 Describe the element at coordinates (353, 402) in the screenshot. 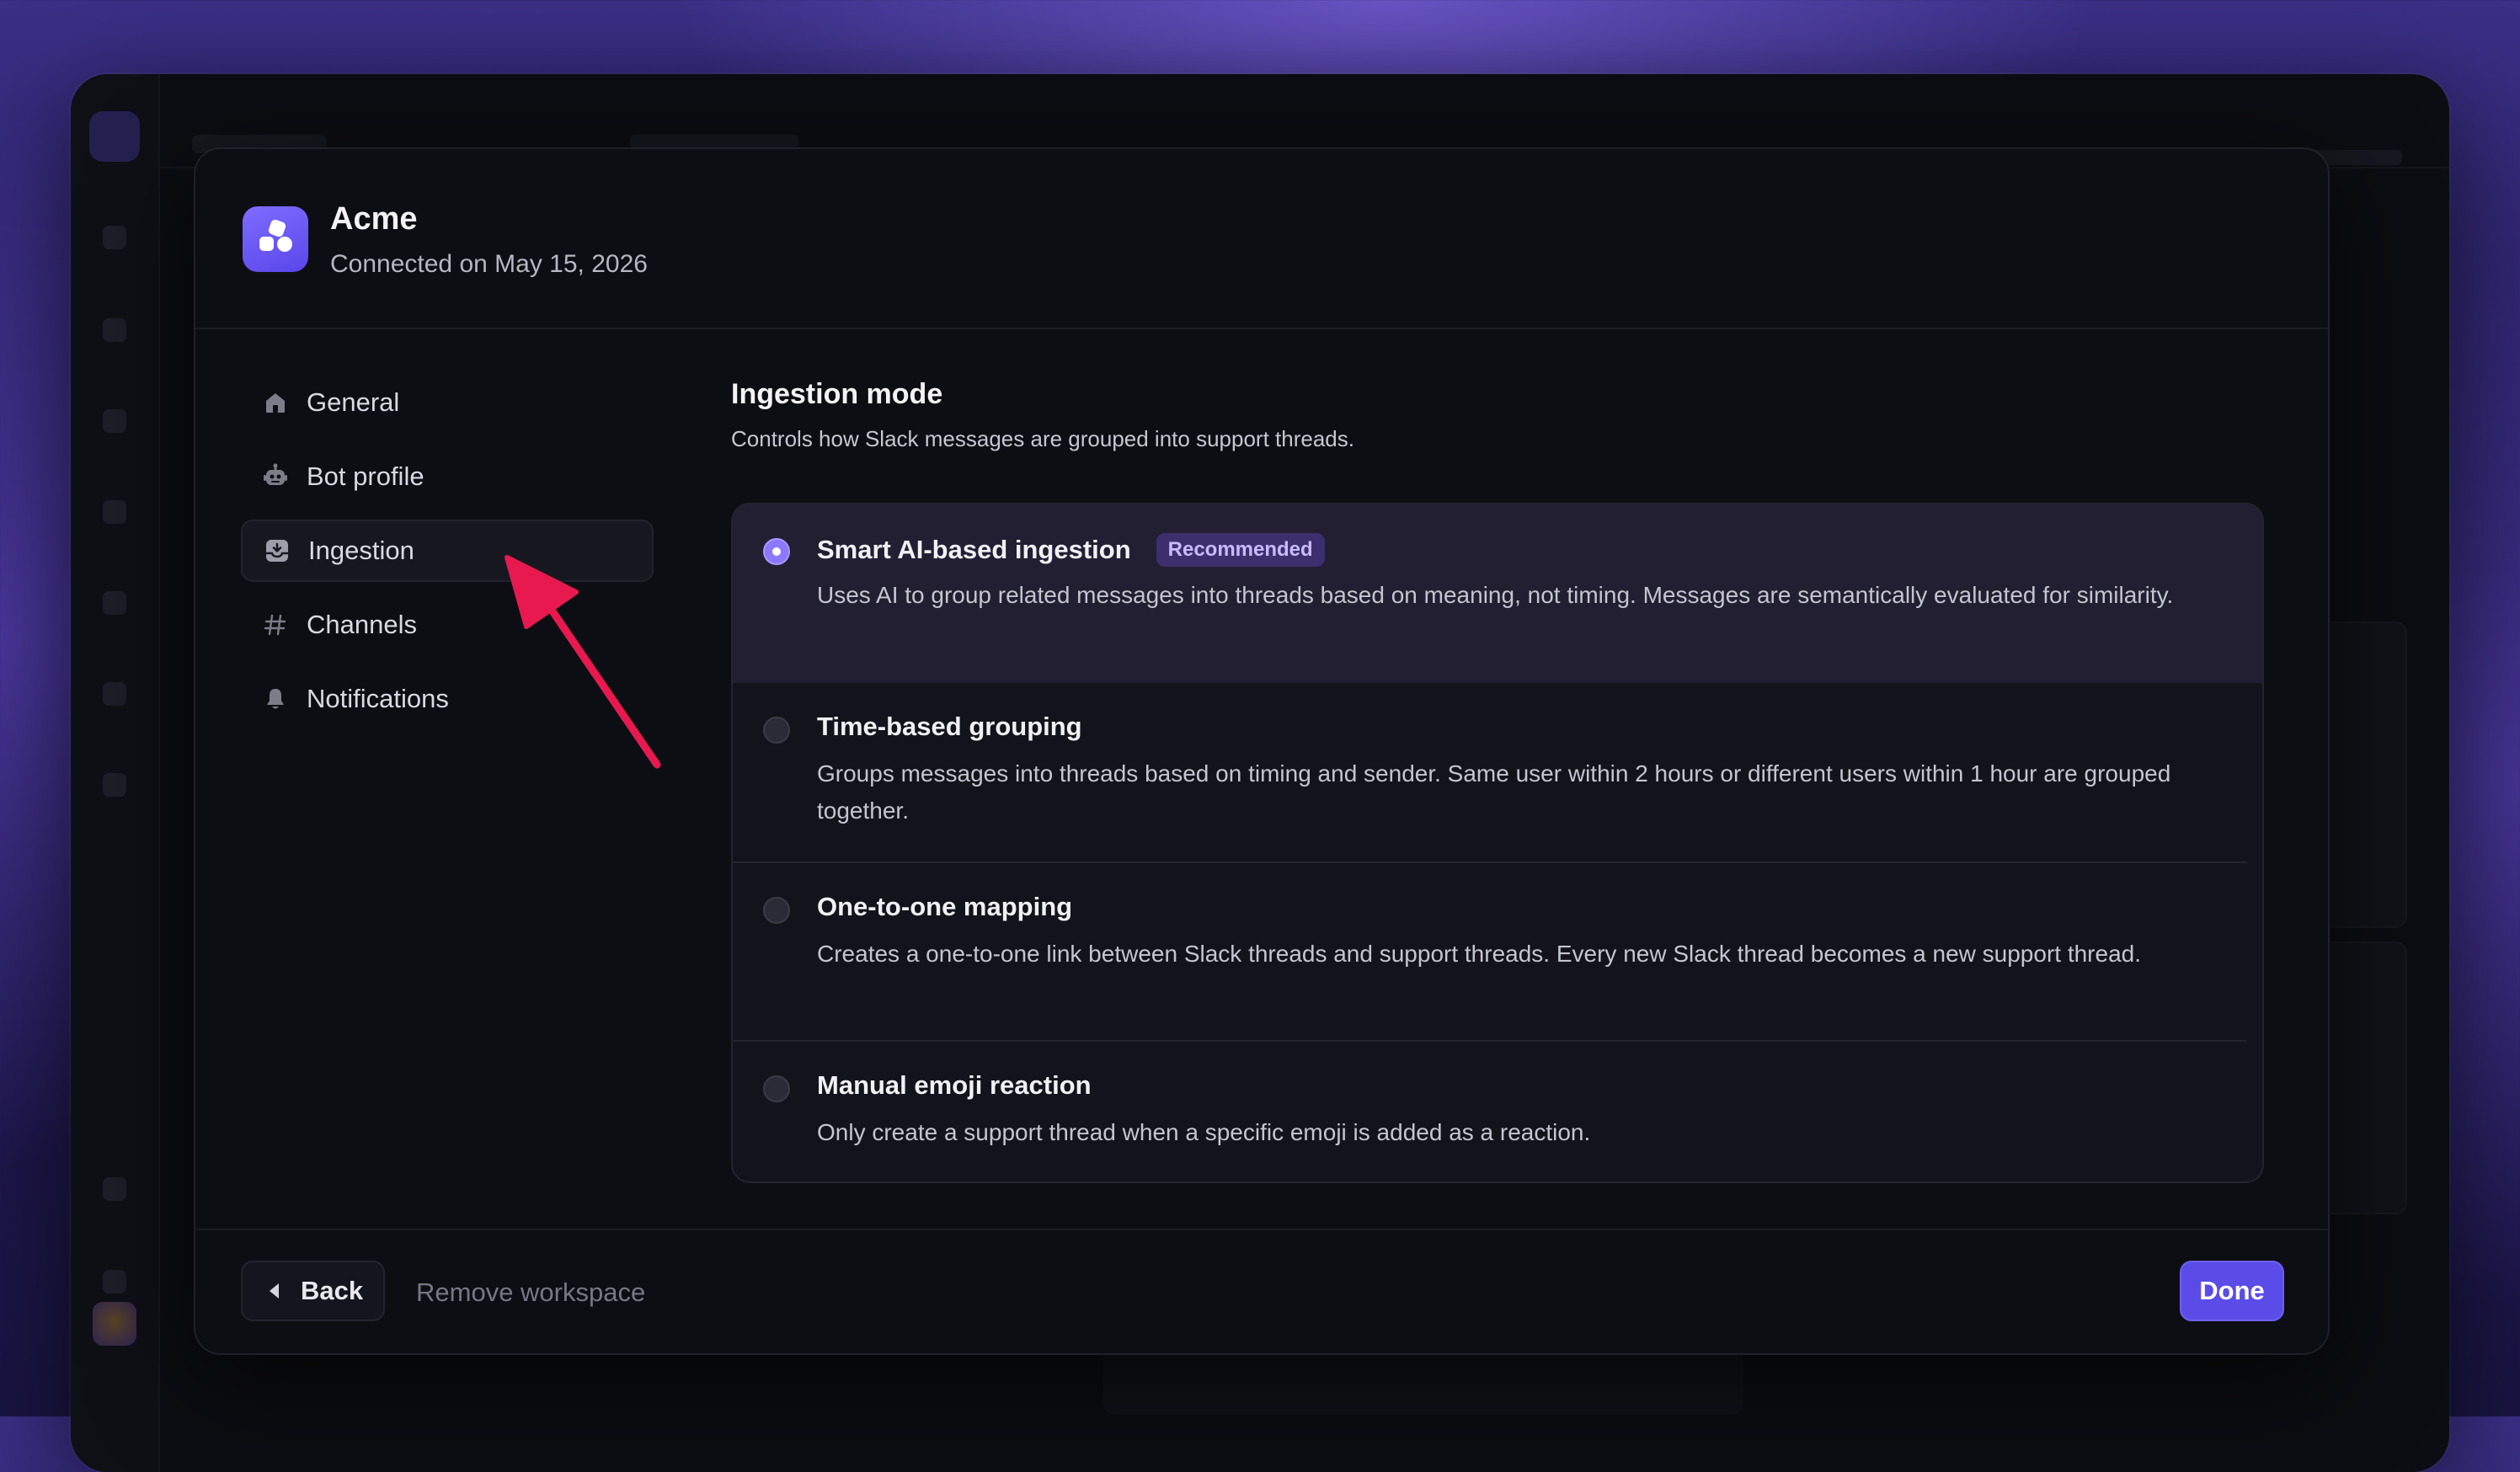

I see `nav-item-label: General` at that location.